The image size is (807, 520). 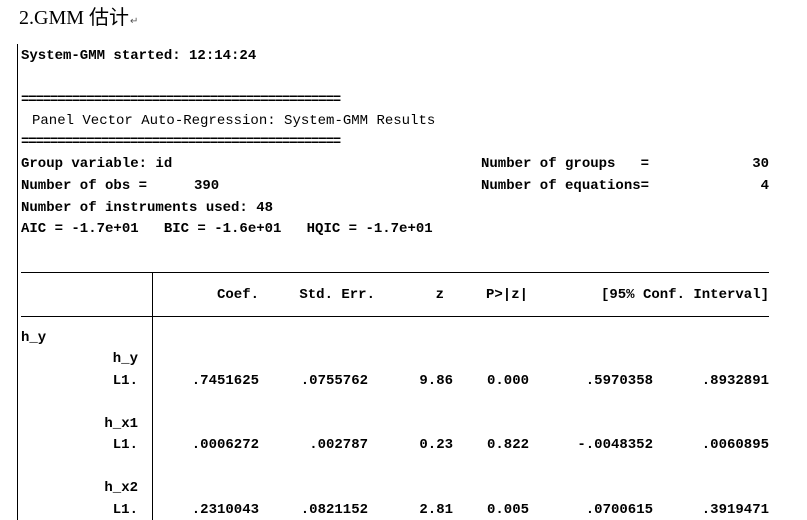 What do you see at coordinates (619, 381) in the screenshot?
I see `row-ci-low: .5970358` at bounding box center [619, 381].